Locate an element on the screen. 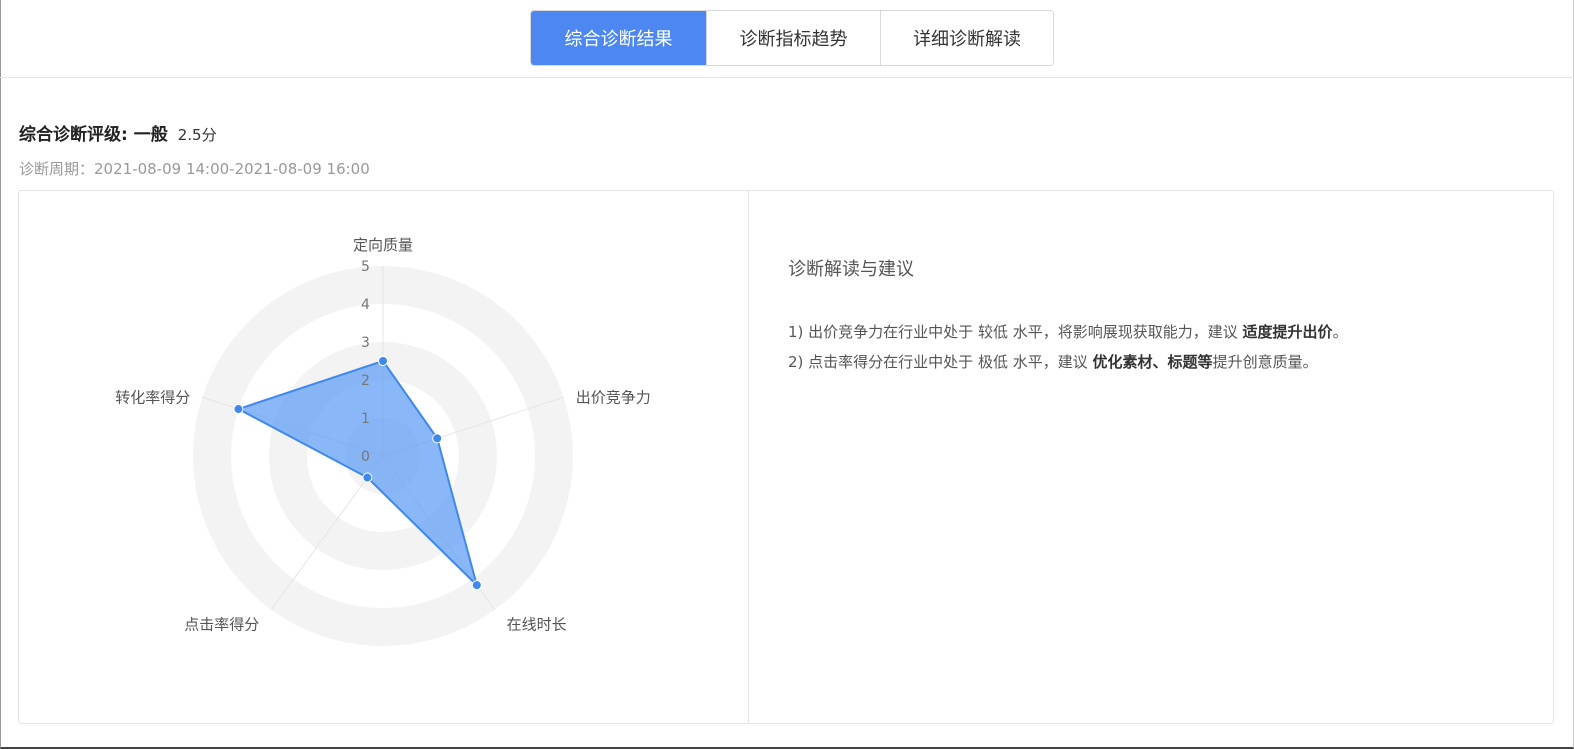  radar-indicator-label-4: 转化率得分 is located at coordinates (152, 397).